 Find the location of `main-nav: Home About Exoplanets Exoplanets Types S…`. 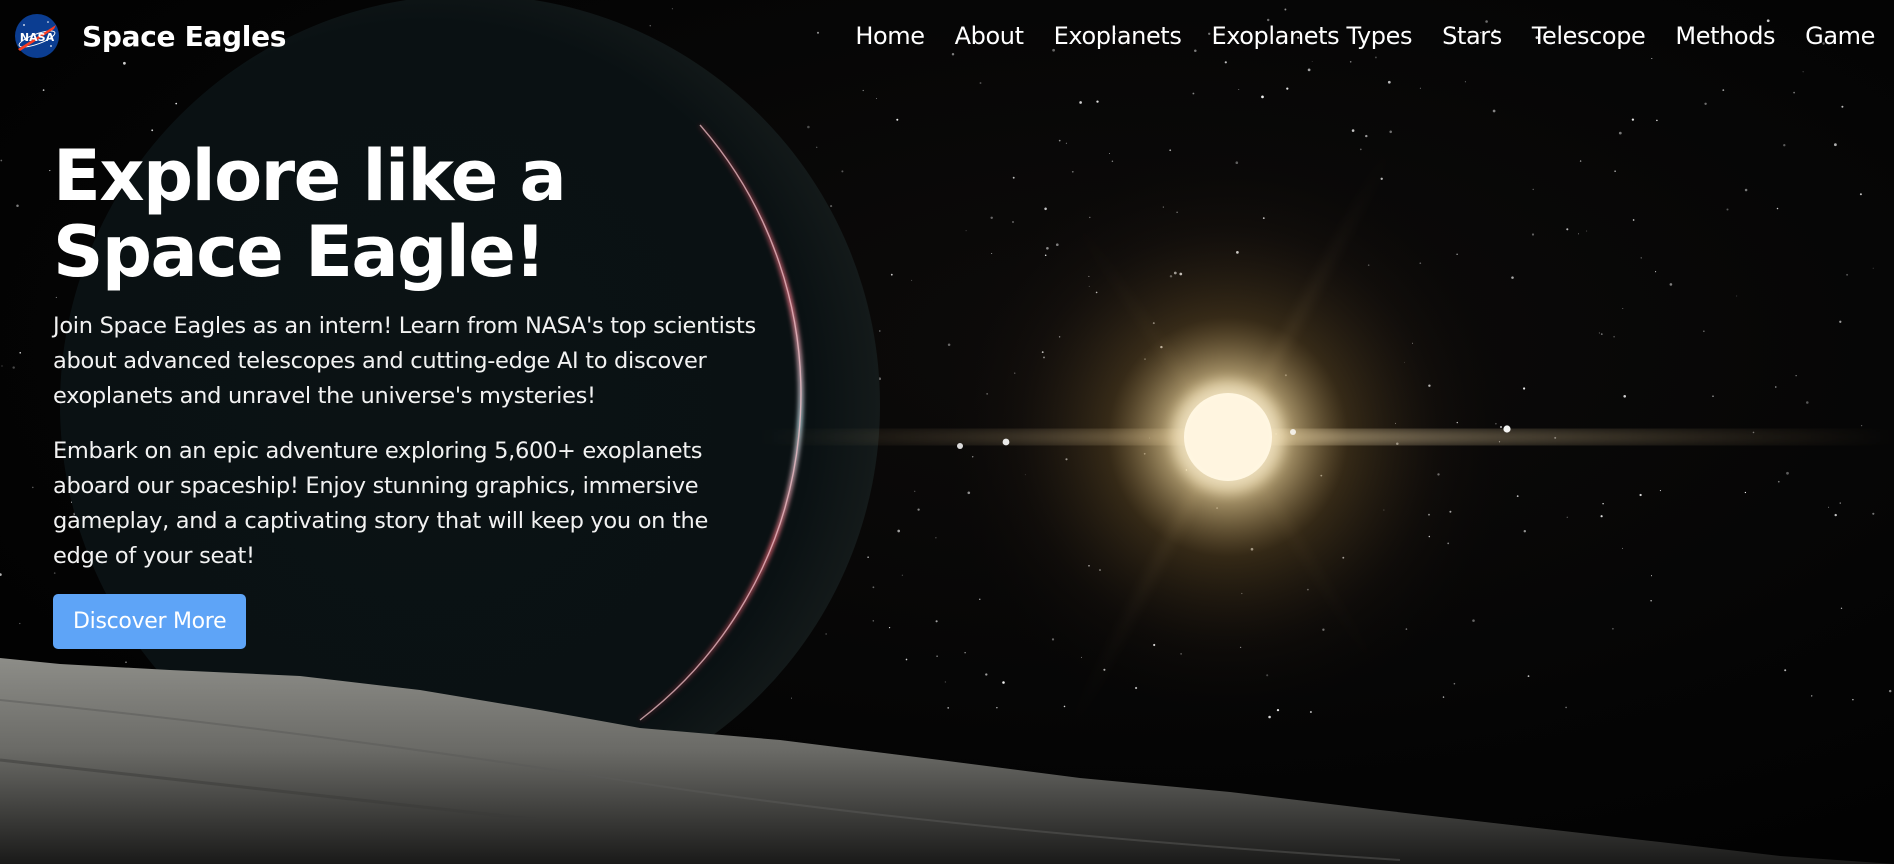

main-nav: Home About Exoplanets Exoplanets Types S… is located at coordinates (1350, 36).